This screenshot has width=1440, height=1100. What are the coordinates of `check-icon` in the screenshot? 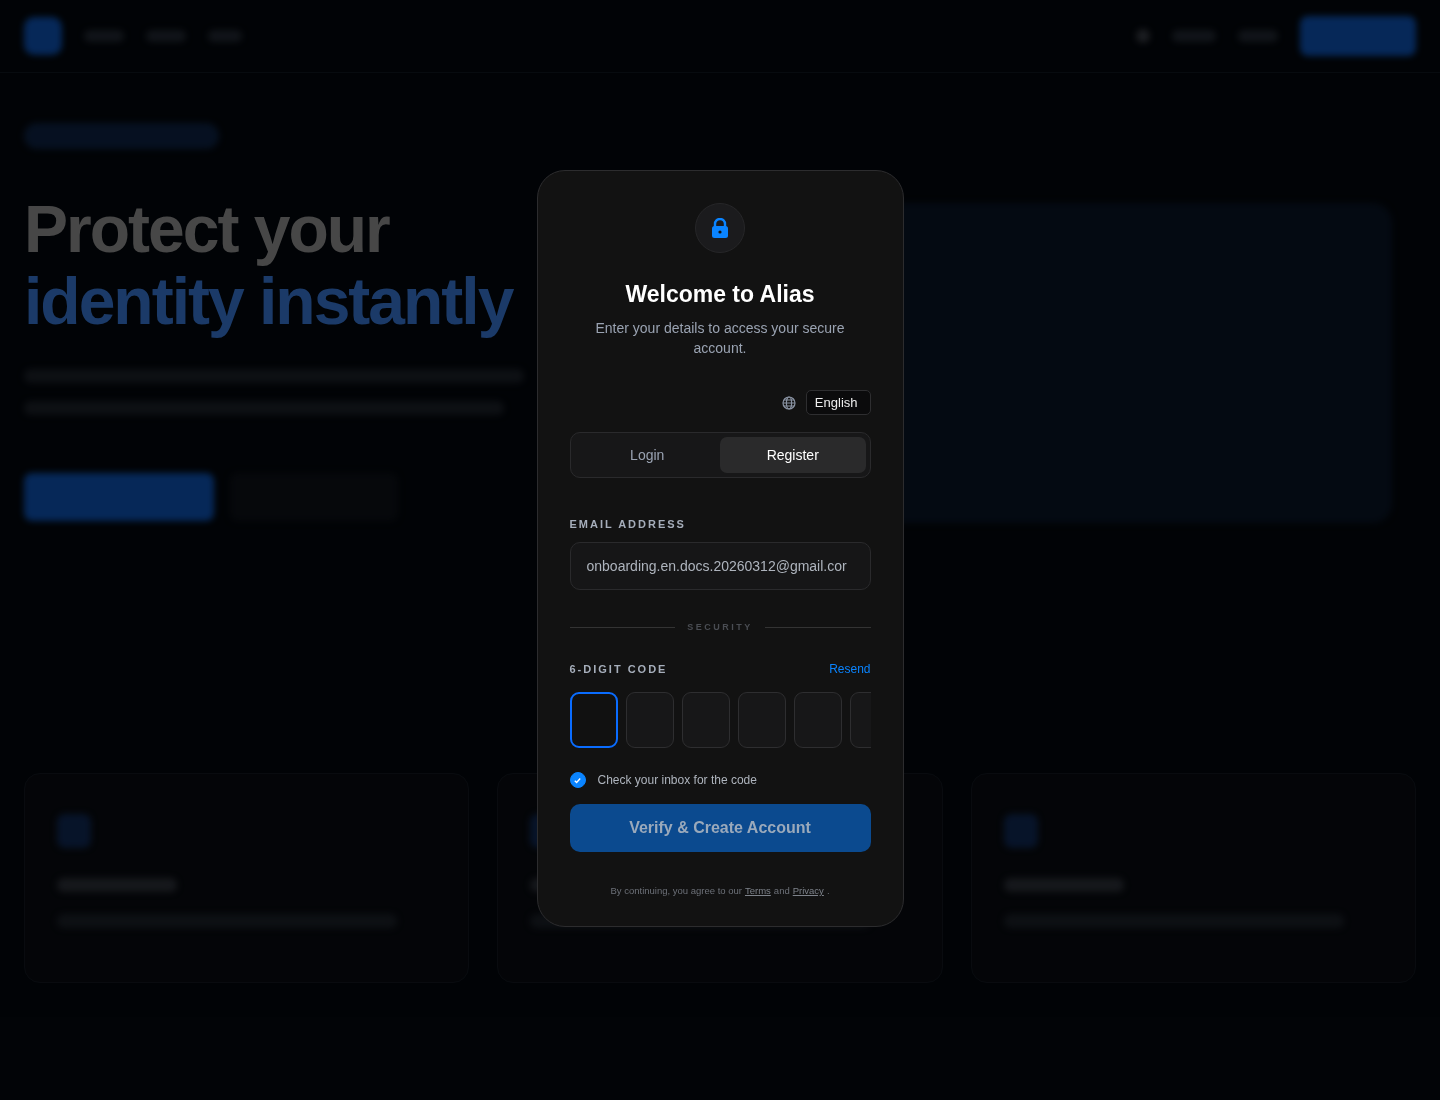 It's located at (577, 780).